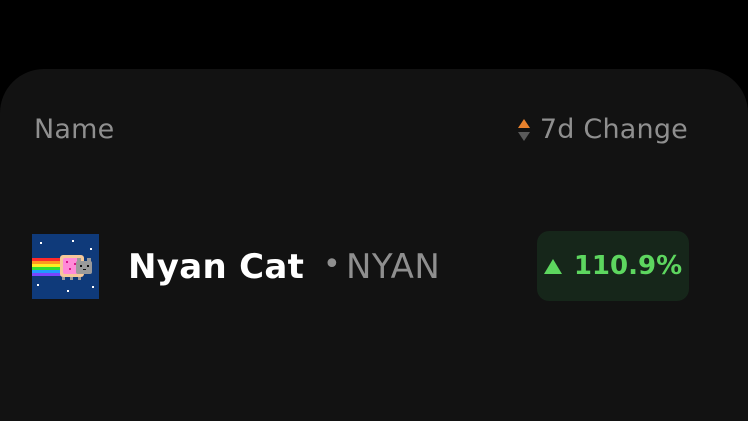 Image resolution: width=748 pixels, height=421 pixels. What do you see at coordinates (613, 129) in the screenshot?
I see `column-header-7d-change-label: 7d Change` at bounding box center [613, 129].